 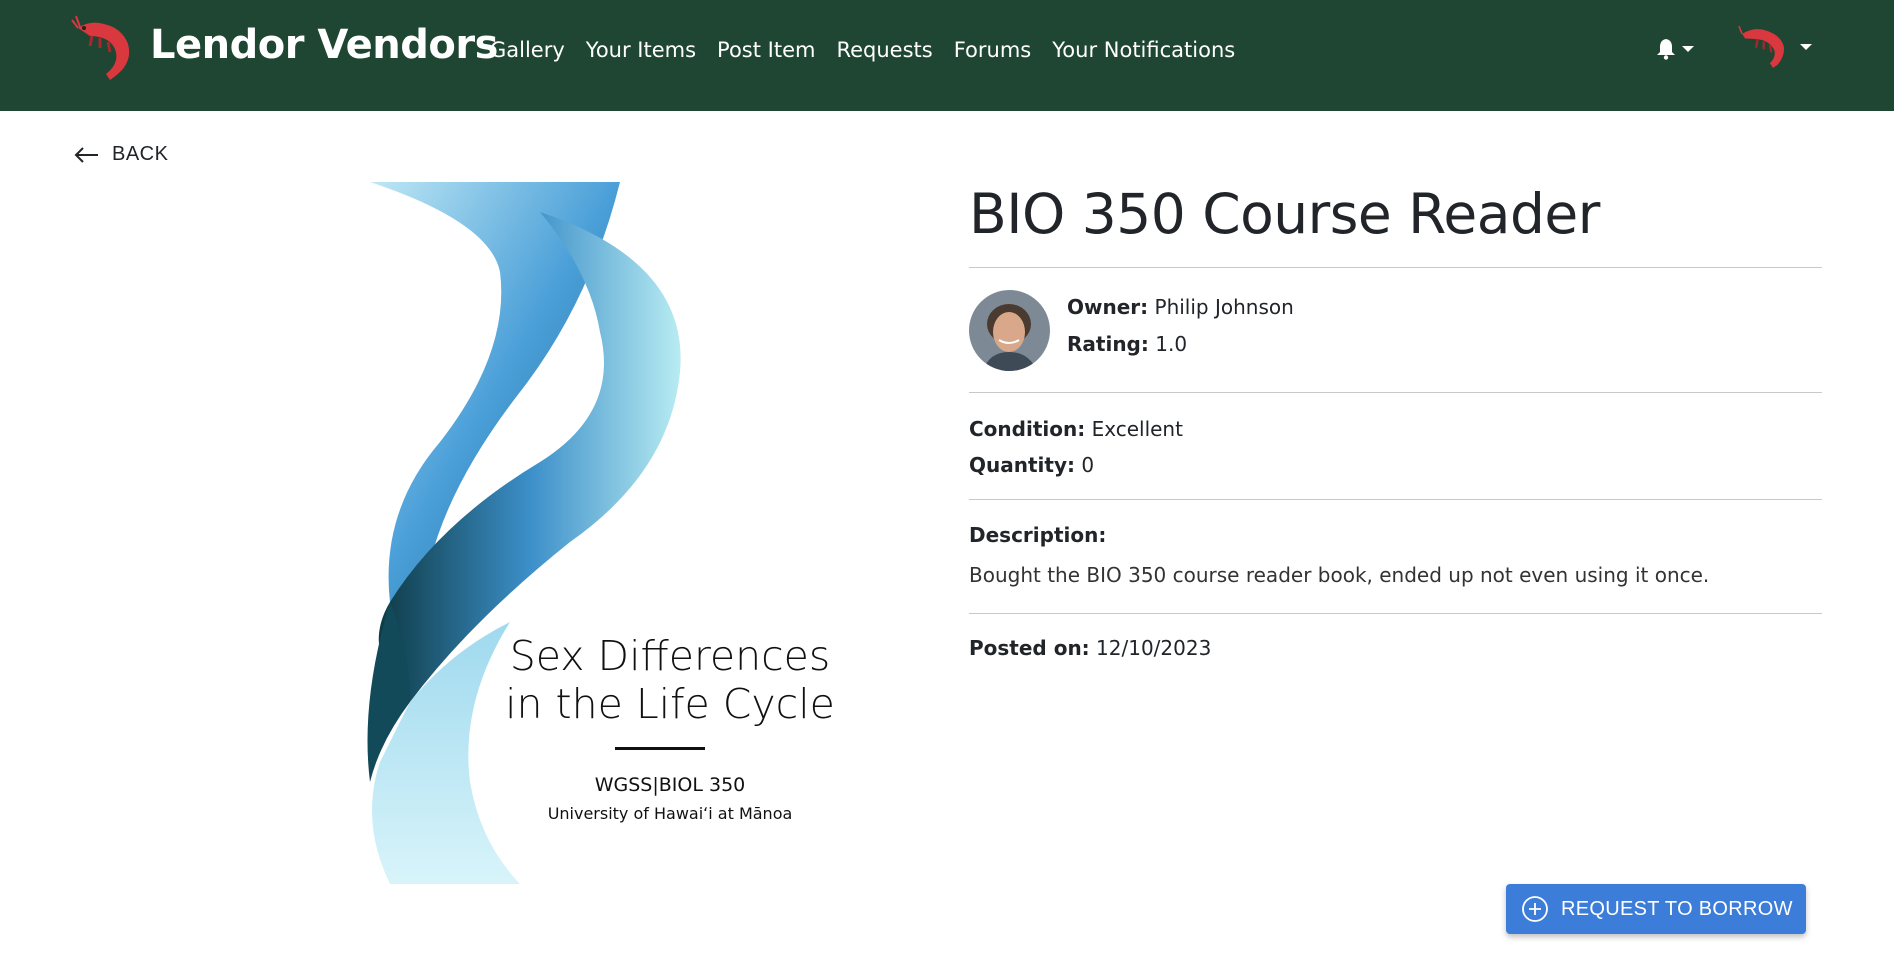 What do you see at coordinates (1284, 214) in the screenshot?
I see `item-title: BIO 350 Course Reader` at bounding box center [1284, 214].